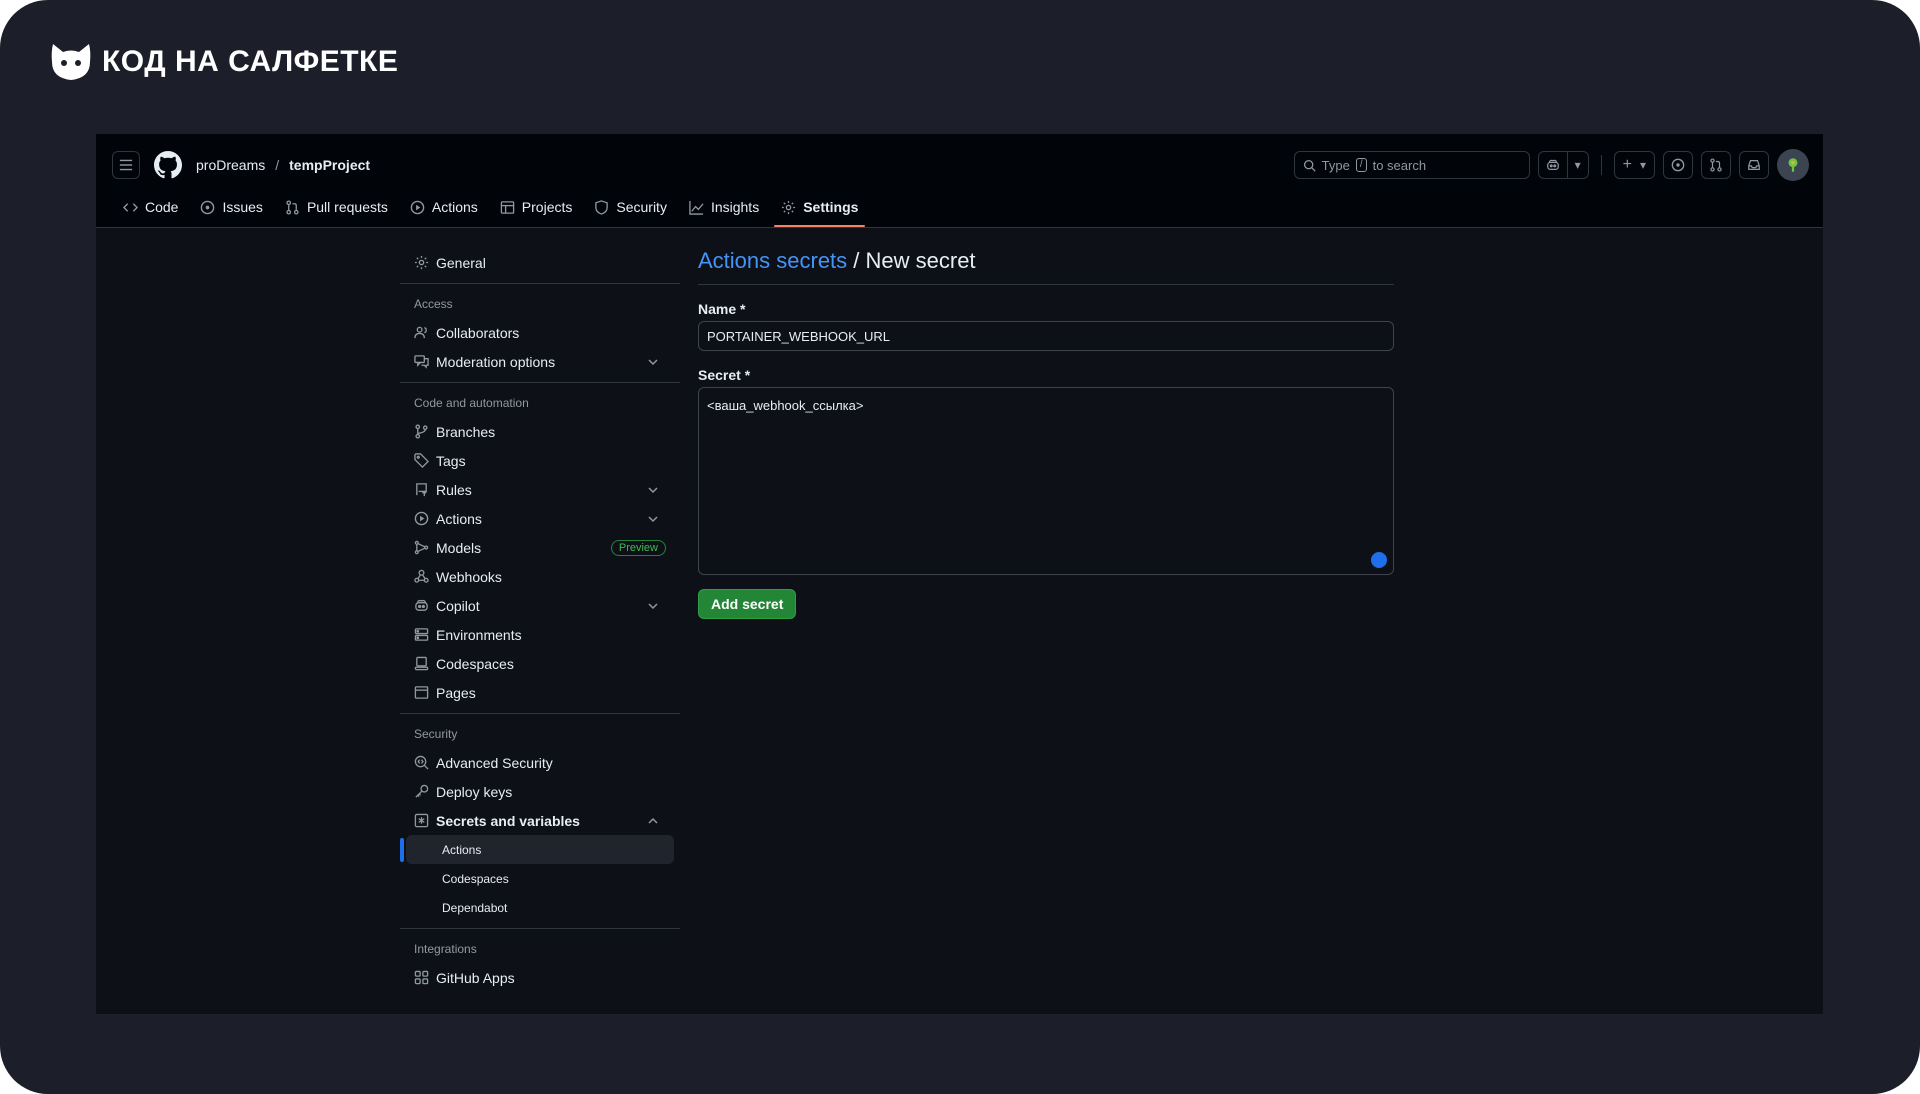  I want to click on sidebar-item-label: Collaborators, so click(478, 332).